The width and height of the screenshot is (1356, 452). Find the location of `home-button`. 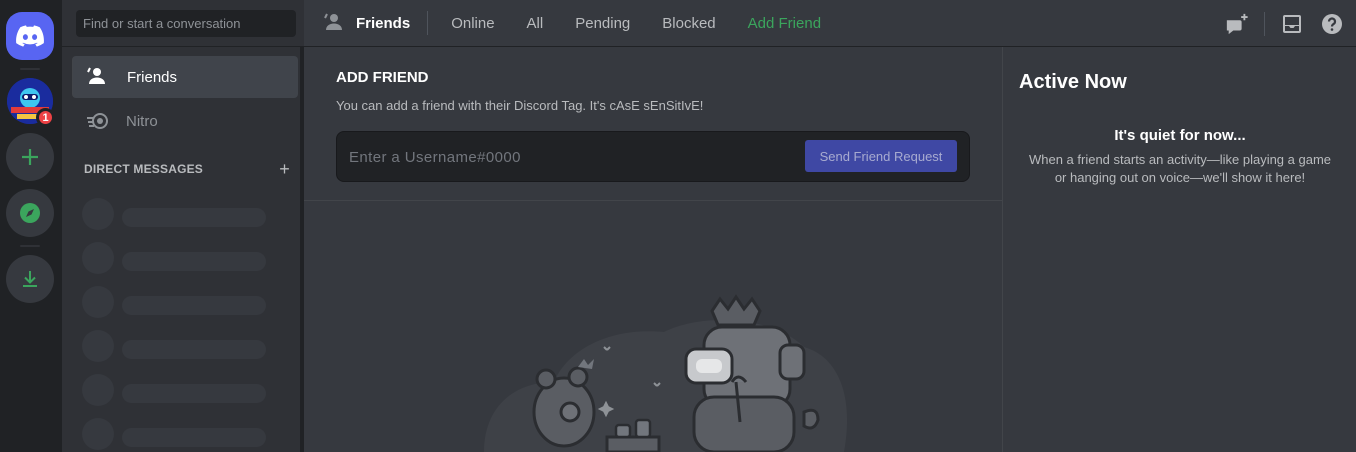

home-button is located at coordinates (30, 36).